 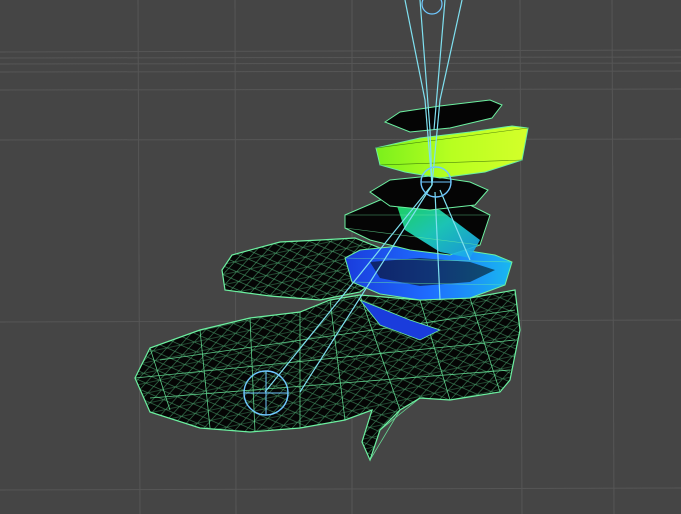 I want to click on joint-toe, so click(x=266, y=393).